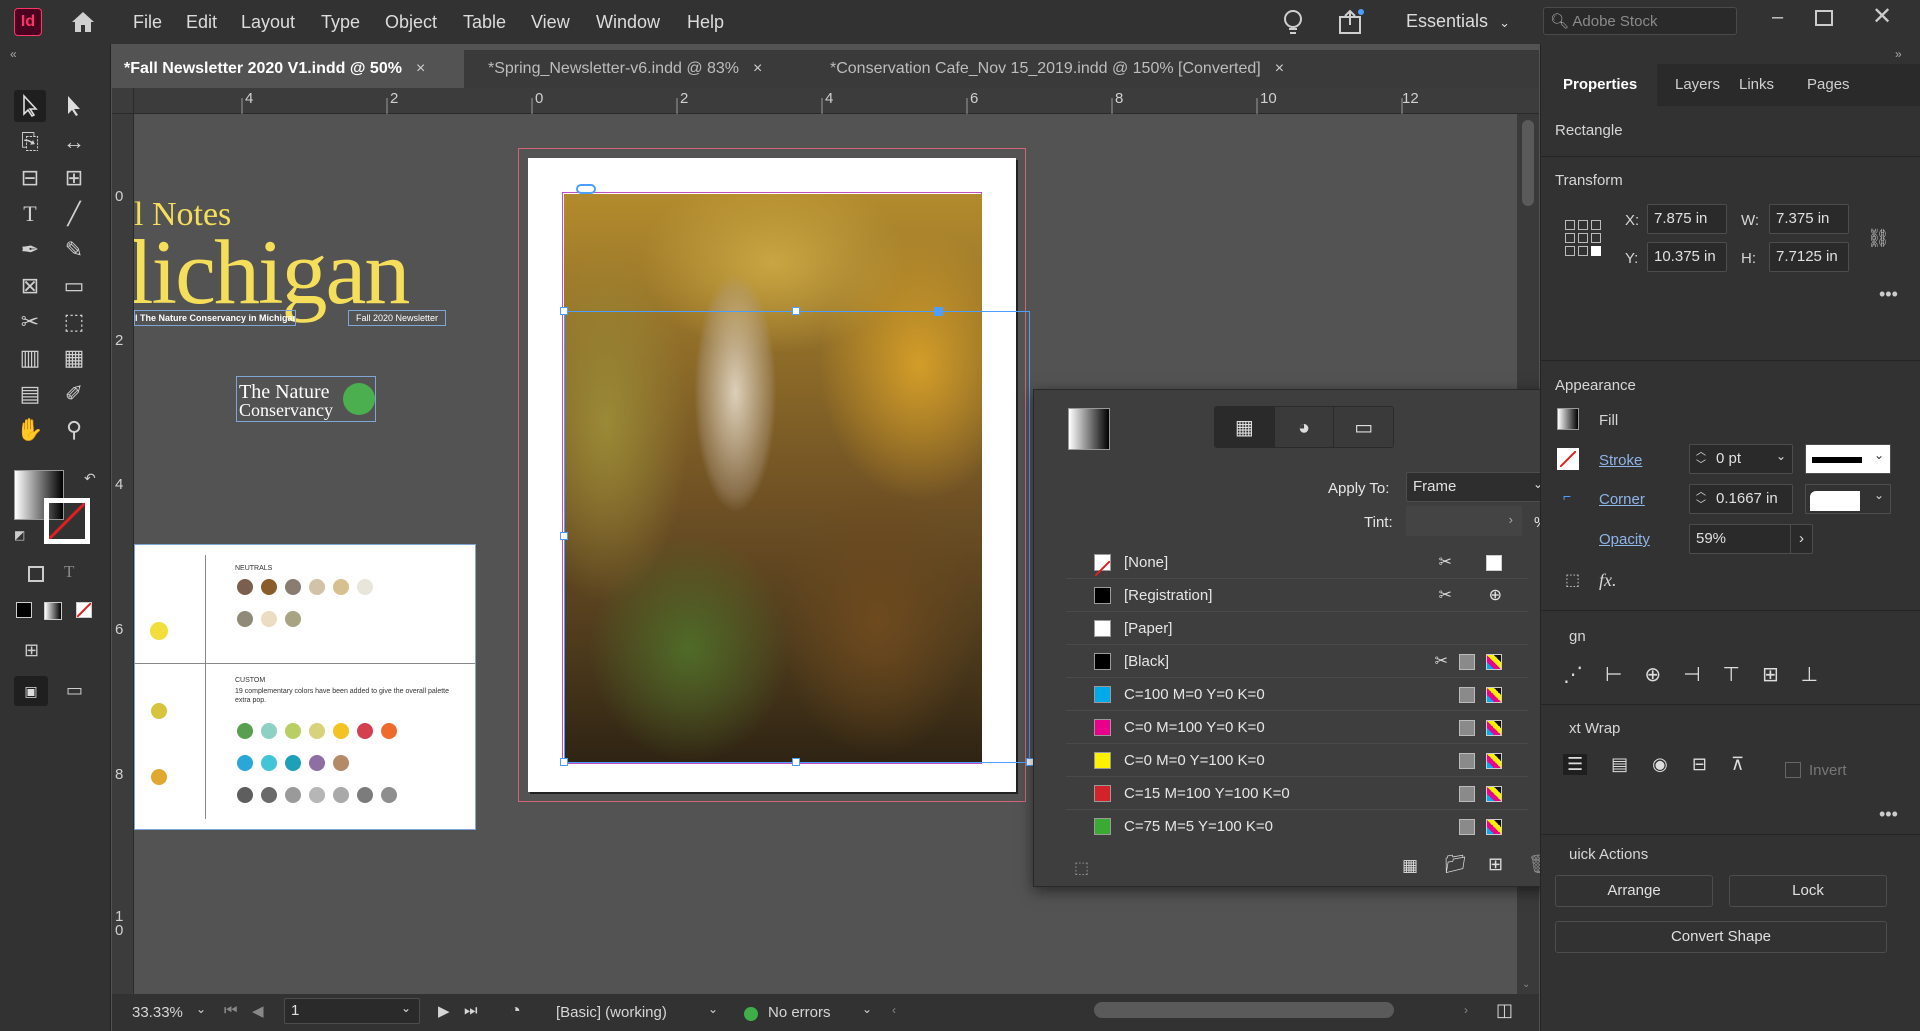 This screenshot has width=1920, height=1031. Describe the element at coordinates (938, 311) in the screenshot. I see `corner-option-handle` at that location.